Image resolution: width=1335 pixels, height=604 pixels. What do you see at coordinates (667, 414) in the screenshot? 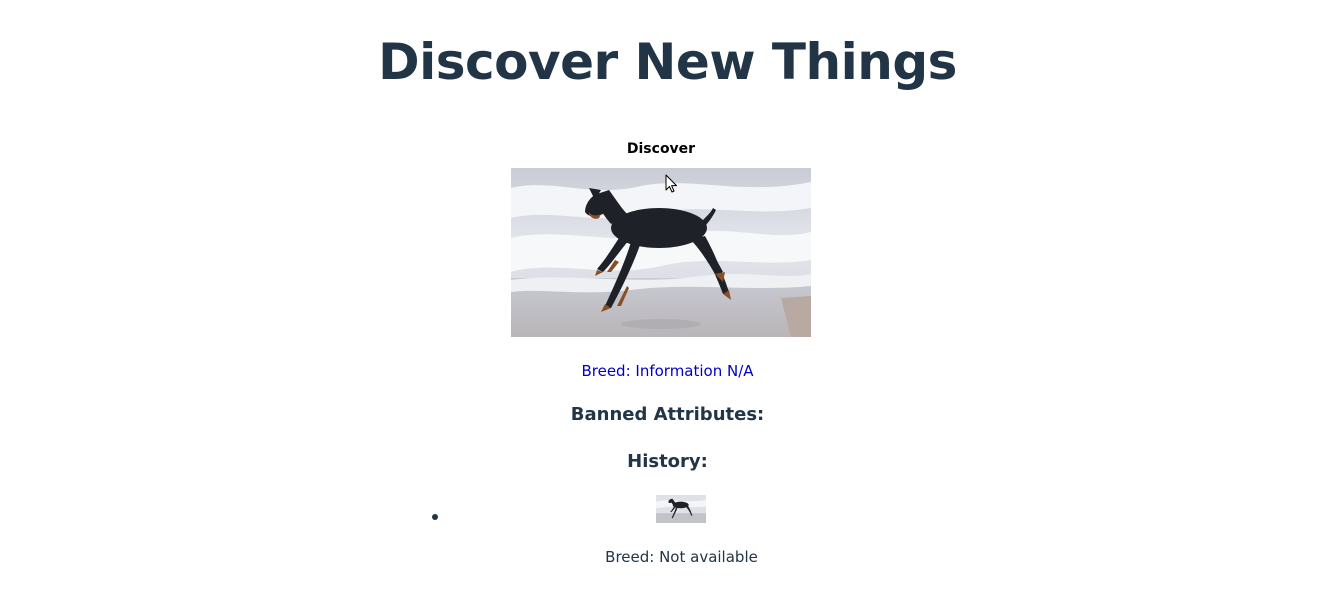
I see `banned-attributes-heading: Banned Attributes:` at bounding box center [667, 414].